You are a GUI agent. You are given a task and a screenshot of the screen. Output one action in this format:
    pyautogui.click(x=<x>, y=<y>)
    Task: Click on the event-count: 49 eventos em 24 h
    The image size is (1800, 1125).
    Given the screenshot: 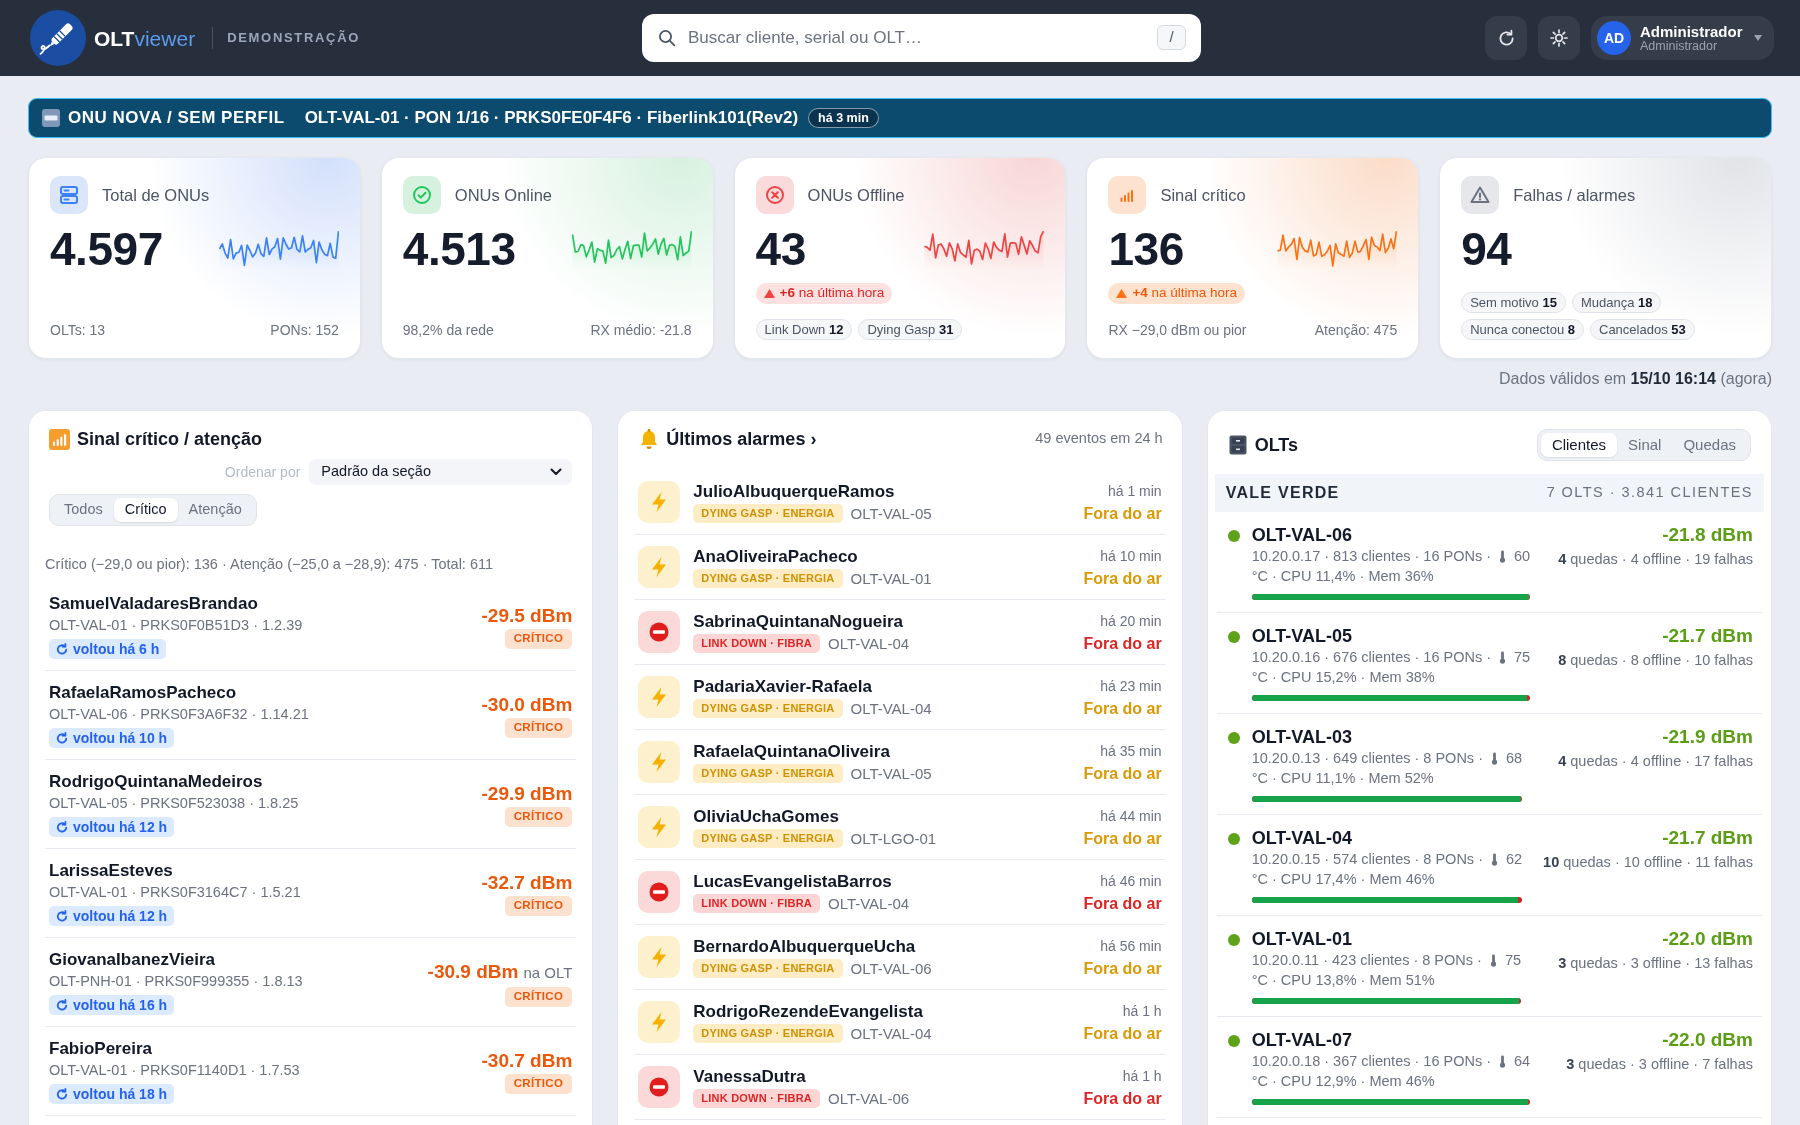 What is the action you would take?
    pyautogui.click(x=1099, y=439)
    